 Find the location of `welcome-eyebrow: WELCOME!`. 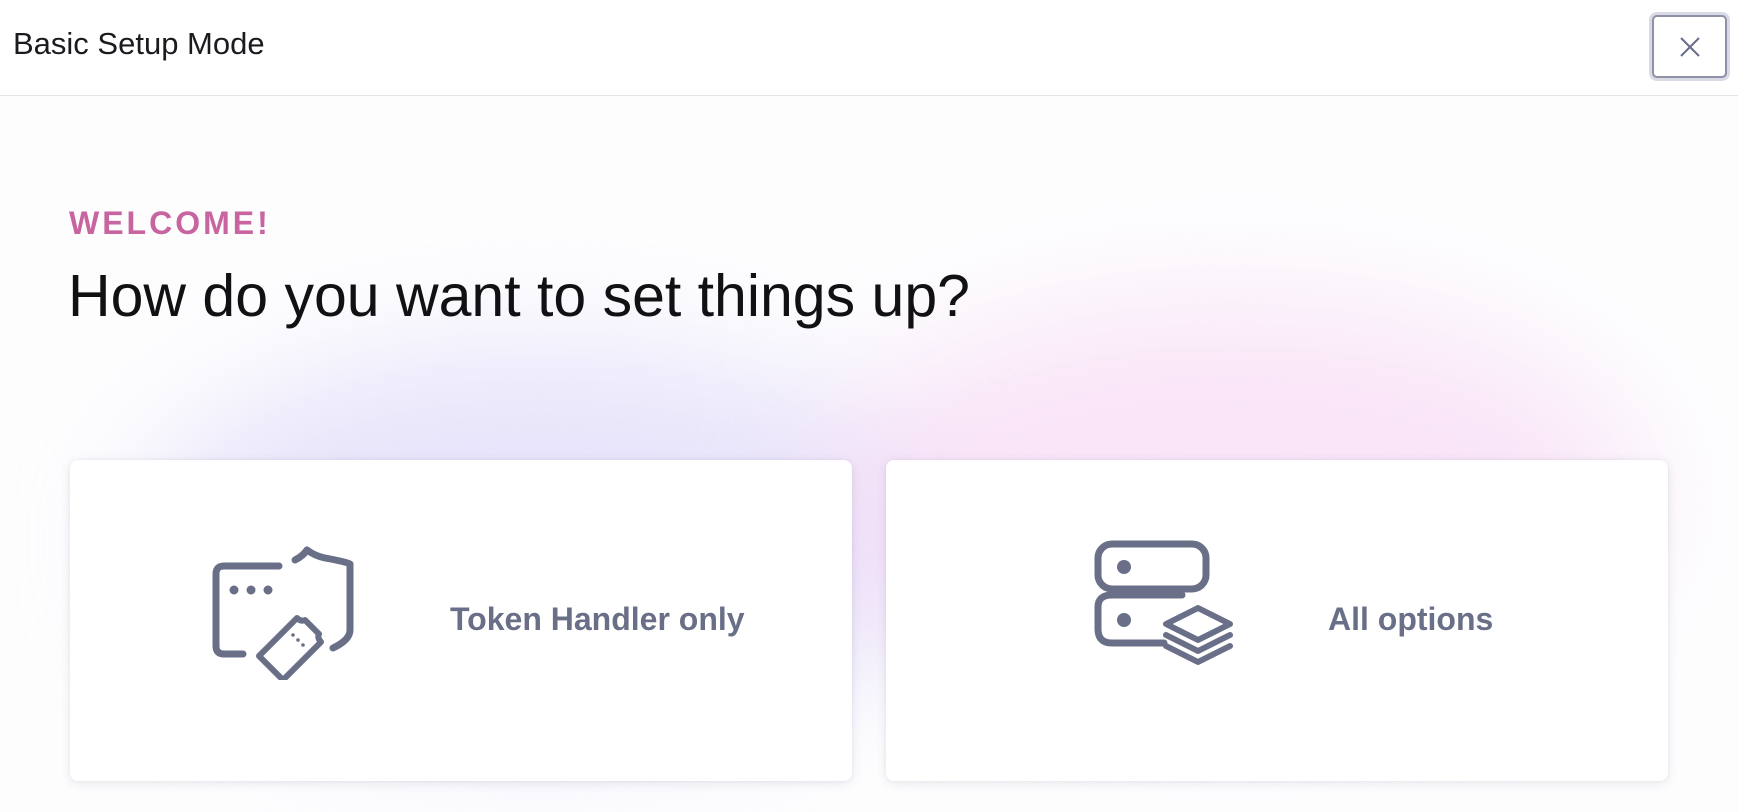

welcome-eyebrow: WELCOME! is located at coordinates (170, 223).